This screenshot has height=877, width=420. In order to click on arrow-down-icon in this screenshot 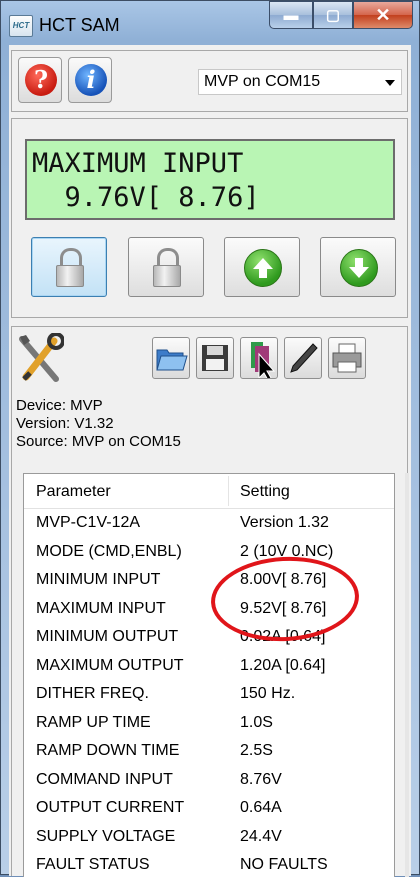, I will do `click(359, 268)`.